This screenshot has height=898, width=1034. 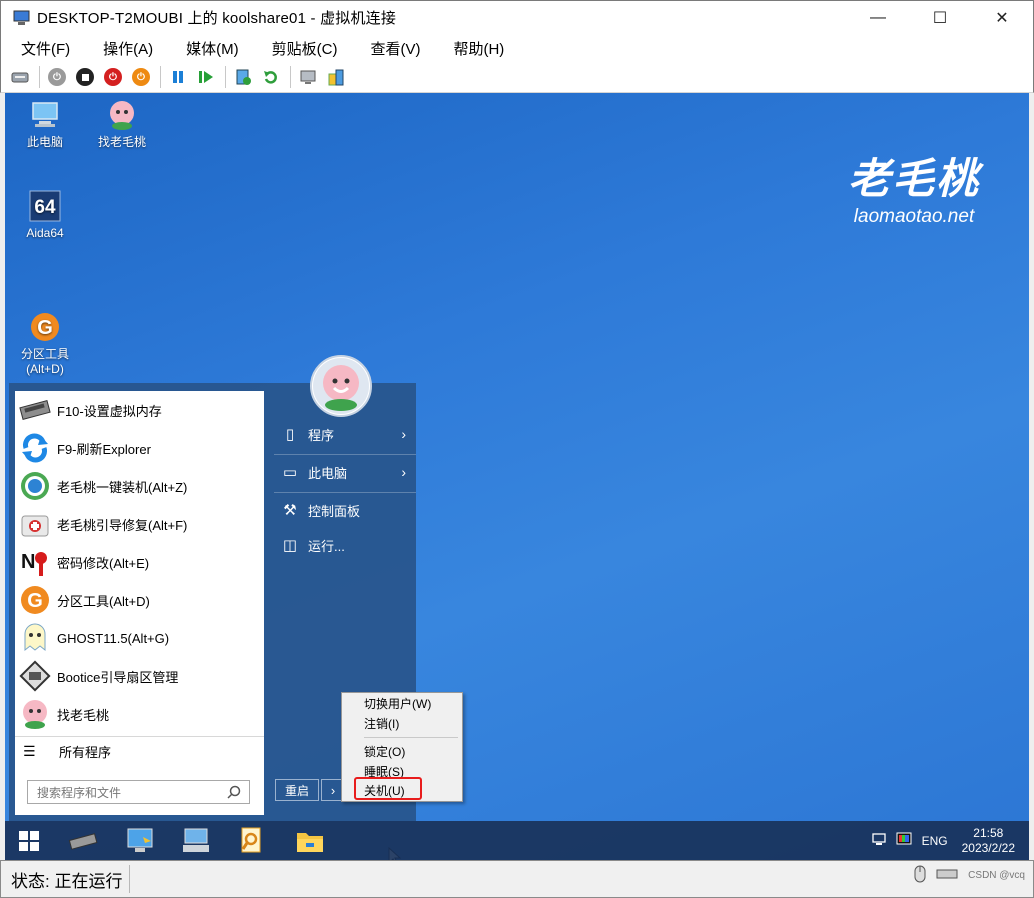 What do you see at coordinates (328, 473) in the screenshot?
I see `right-item-label: 此电脑` at bounding box center [328, 473].